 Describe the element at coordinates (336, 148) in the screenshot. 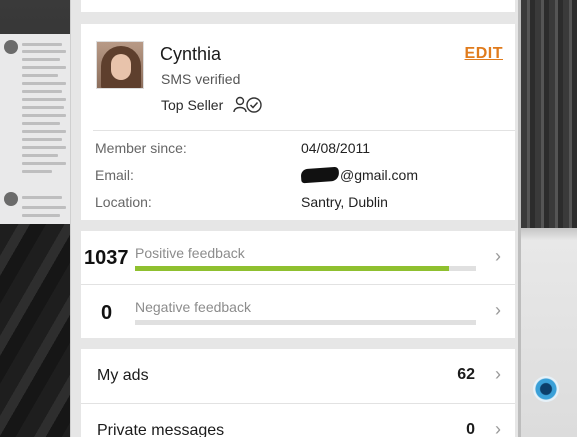

I see `member-since-value: 04/08/2011` at that location.